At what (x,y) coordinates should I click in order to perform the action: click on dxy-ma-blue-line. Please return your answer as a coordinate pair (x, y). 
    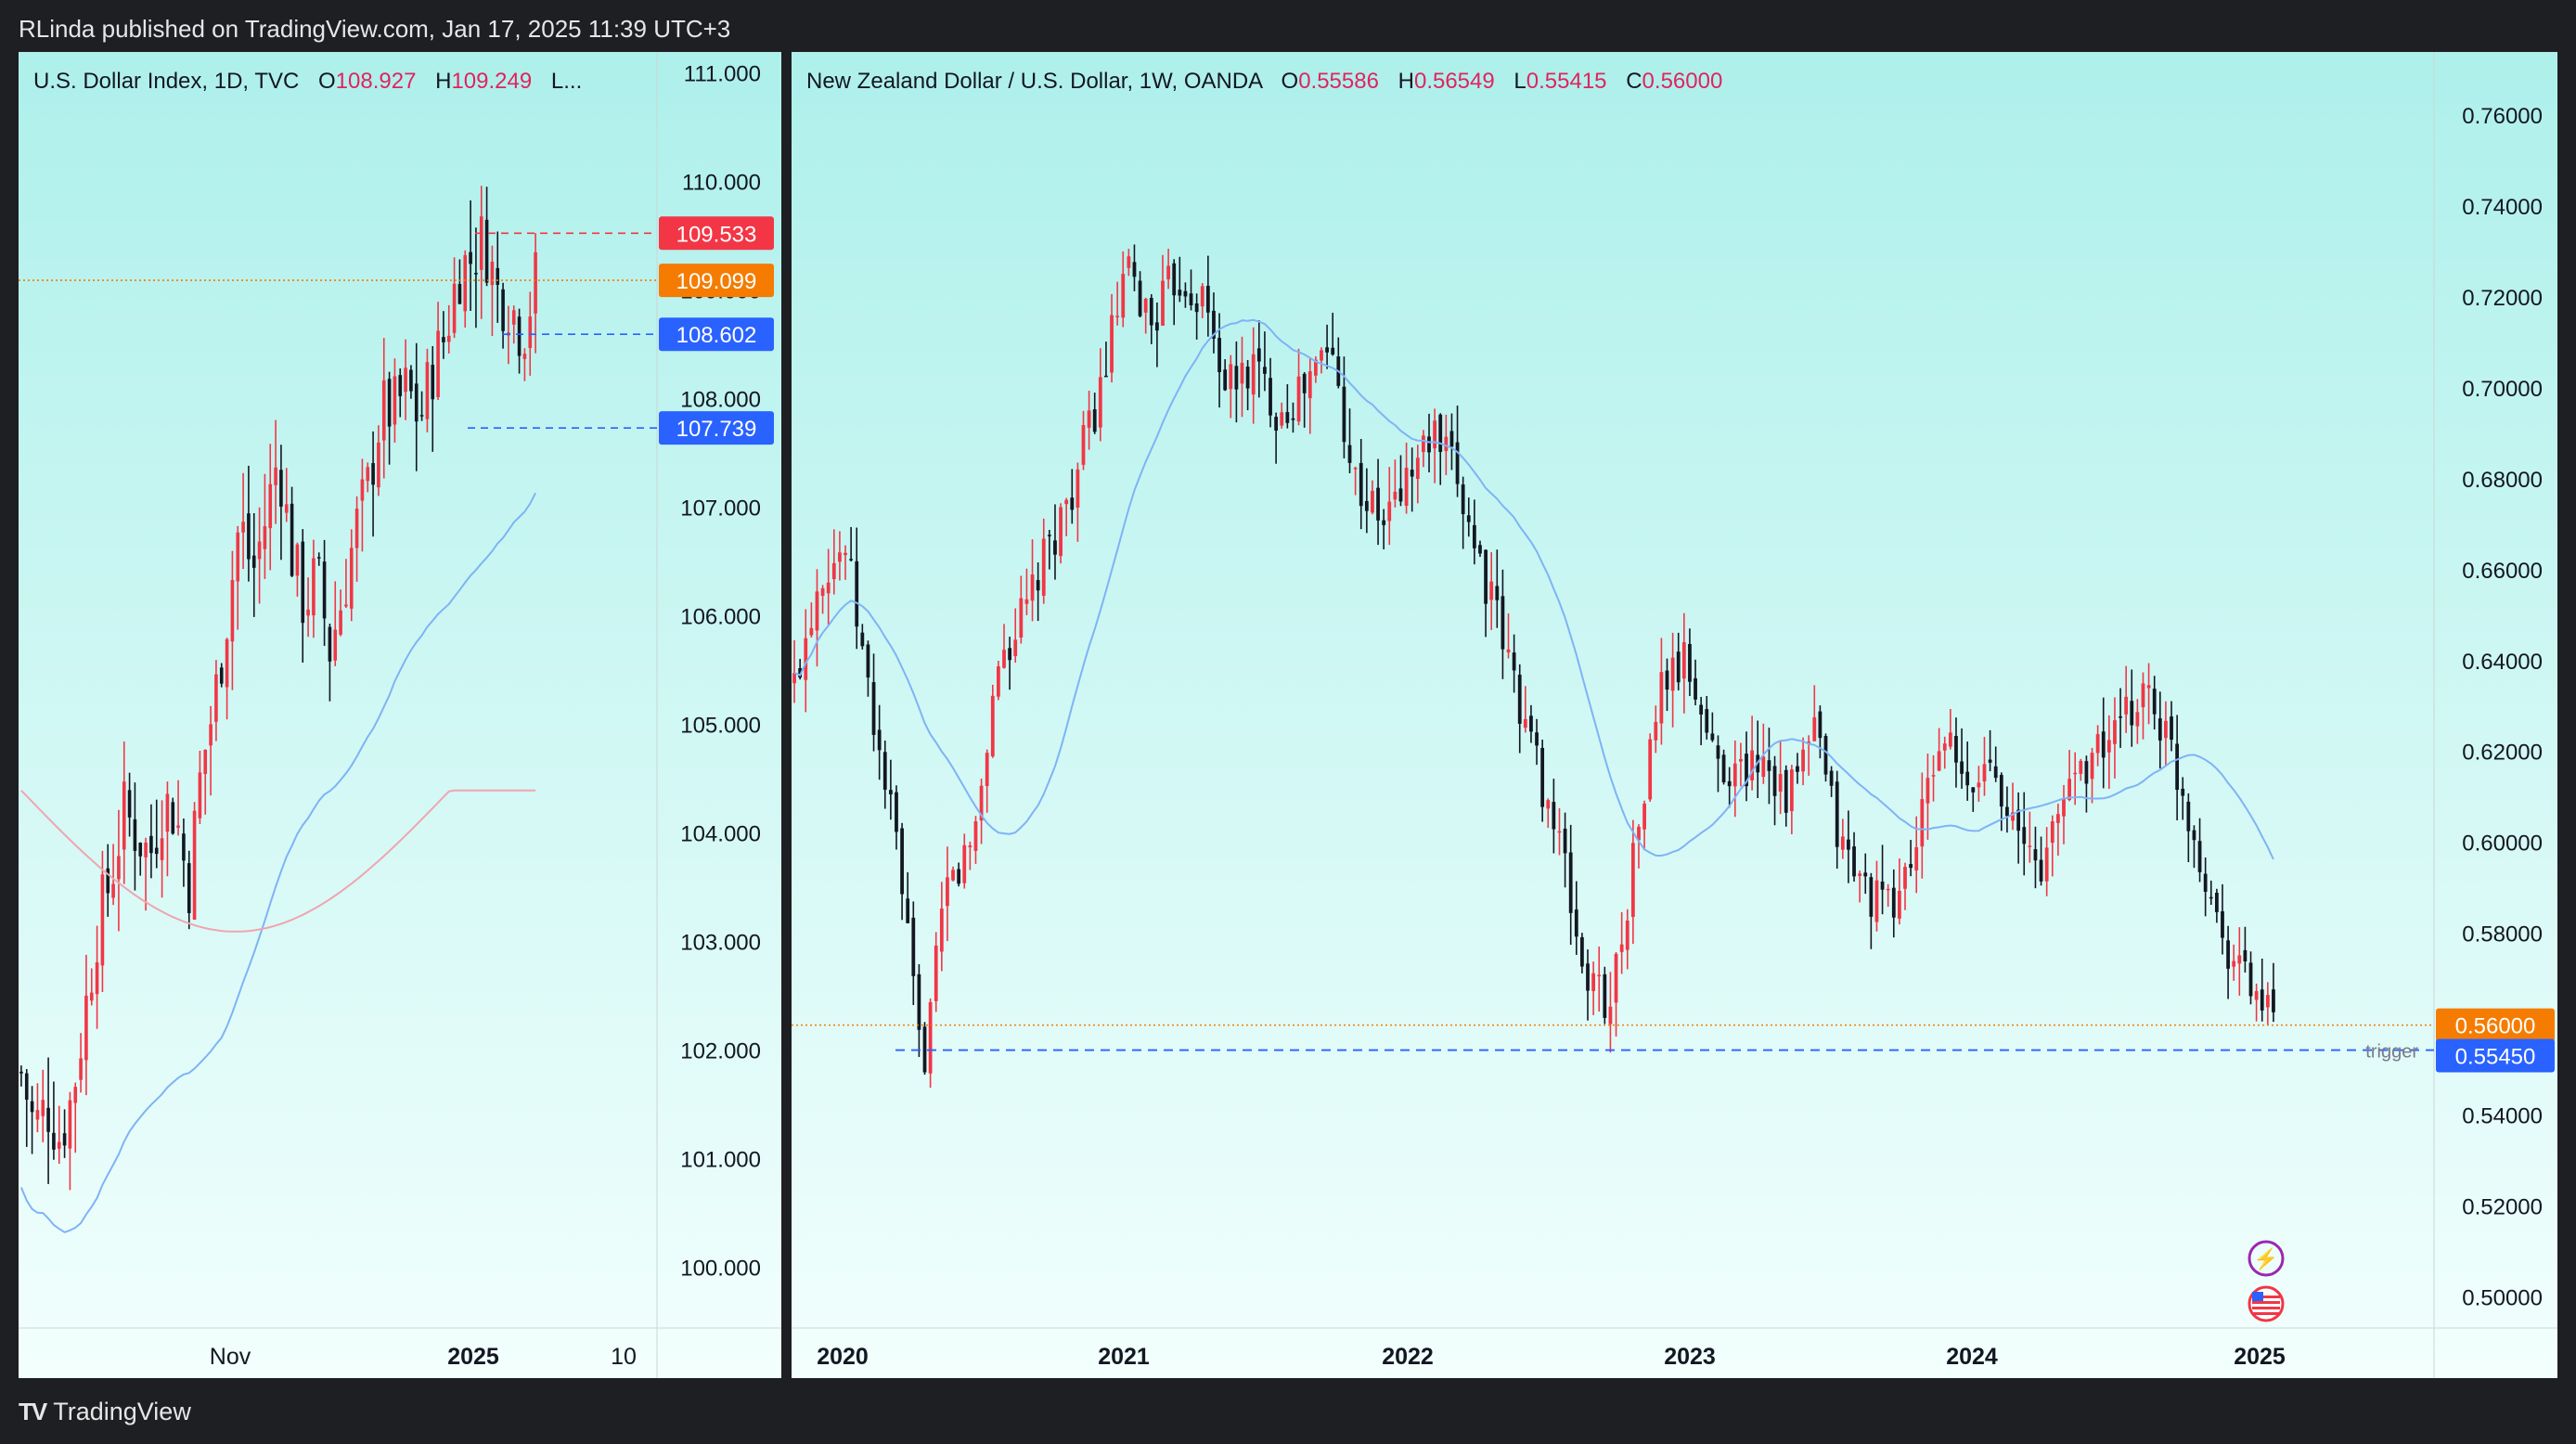
    Looking at the image, I should click on (277, 862).